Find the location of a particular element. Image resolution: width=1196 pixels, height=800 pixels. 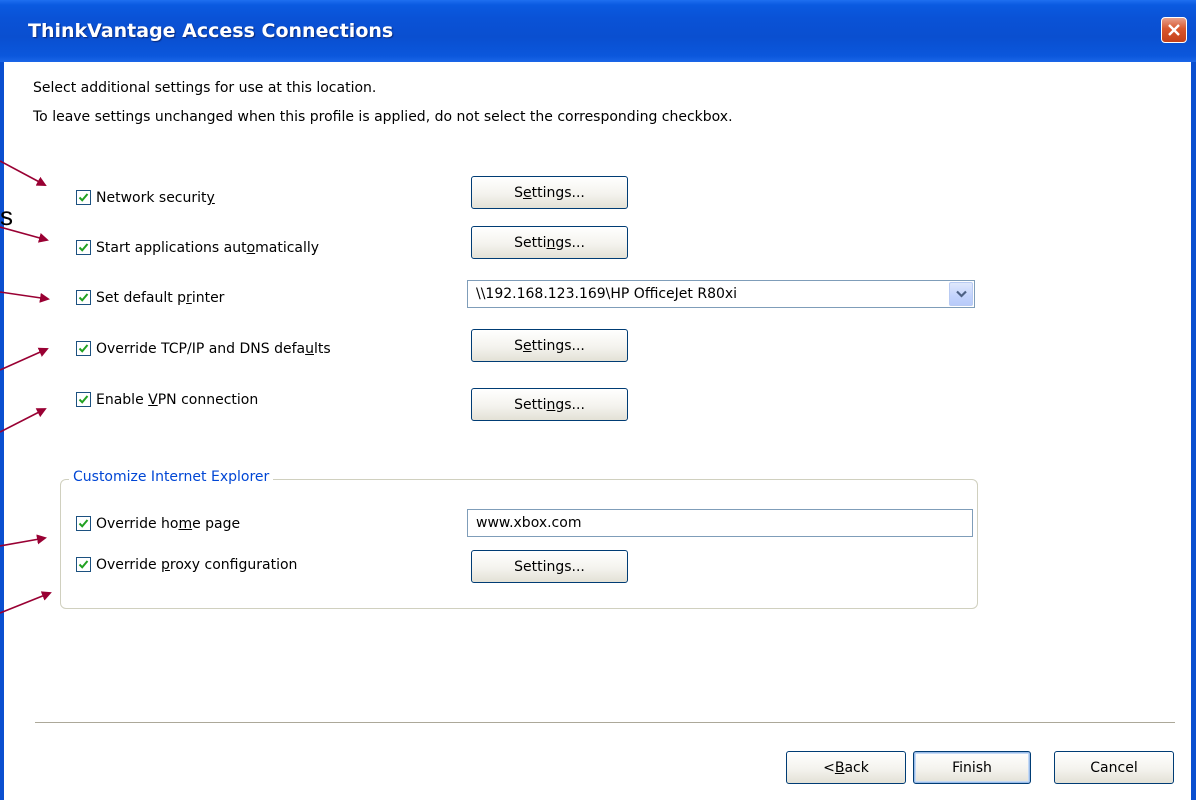

annotation-arrows is located at coordinates (26, 387).